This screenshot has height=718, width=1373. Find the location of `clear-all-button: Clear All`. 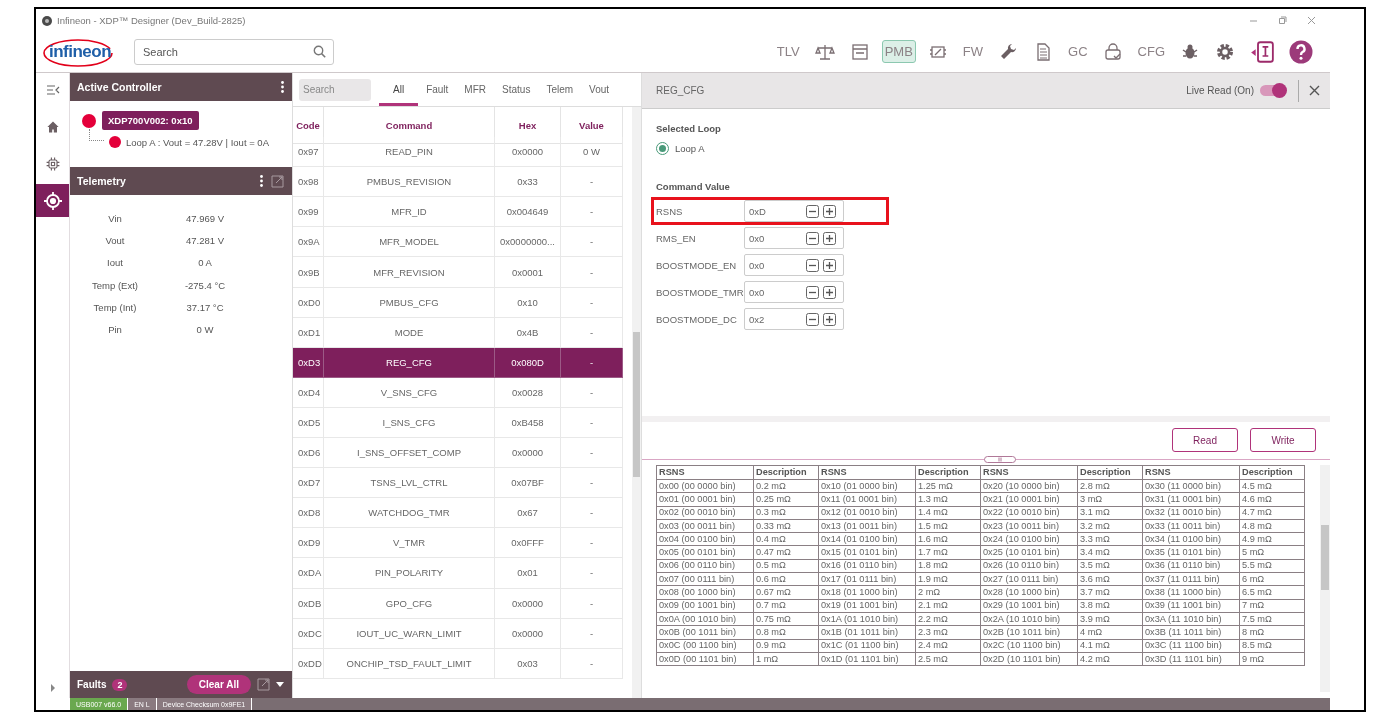

clear-all-button: Clear All is located at coordinates (218, 684).